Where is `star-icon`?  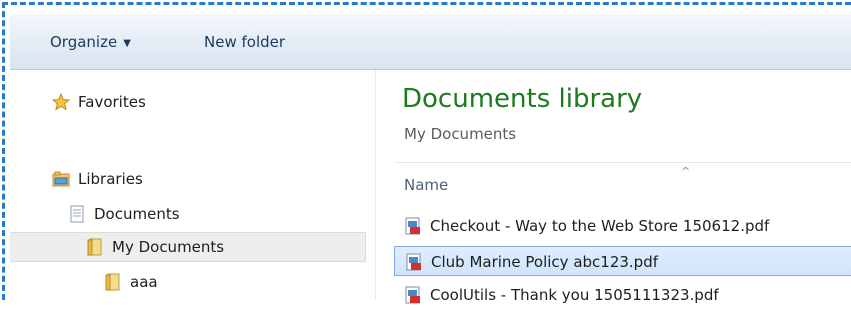
star-icon is located at coordinates (61, 101).